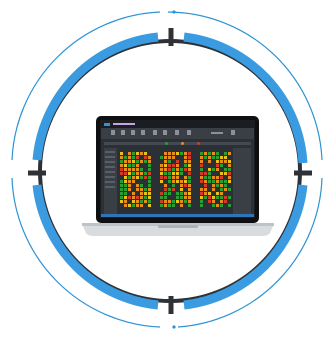 This screenshot has width=329, height=337. I want to click on screen-titlebar, so click(177, 124).